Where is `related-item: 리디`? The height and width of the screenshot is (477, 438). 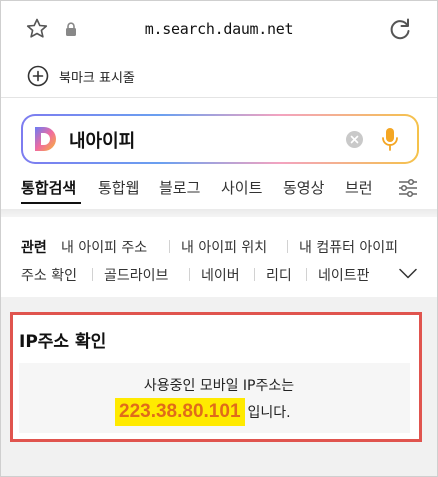
related-item: 리디 is located at coordinates (279, 275).